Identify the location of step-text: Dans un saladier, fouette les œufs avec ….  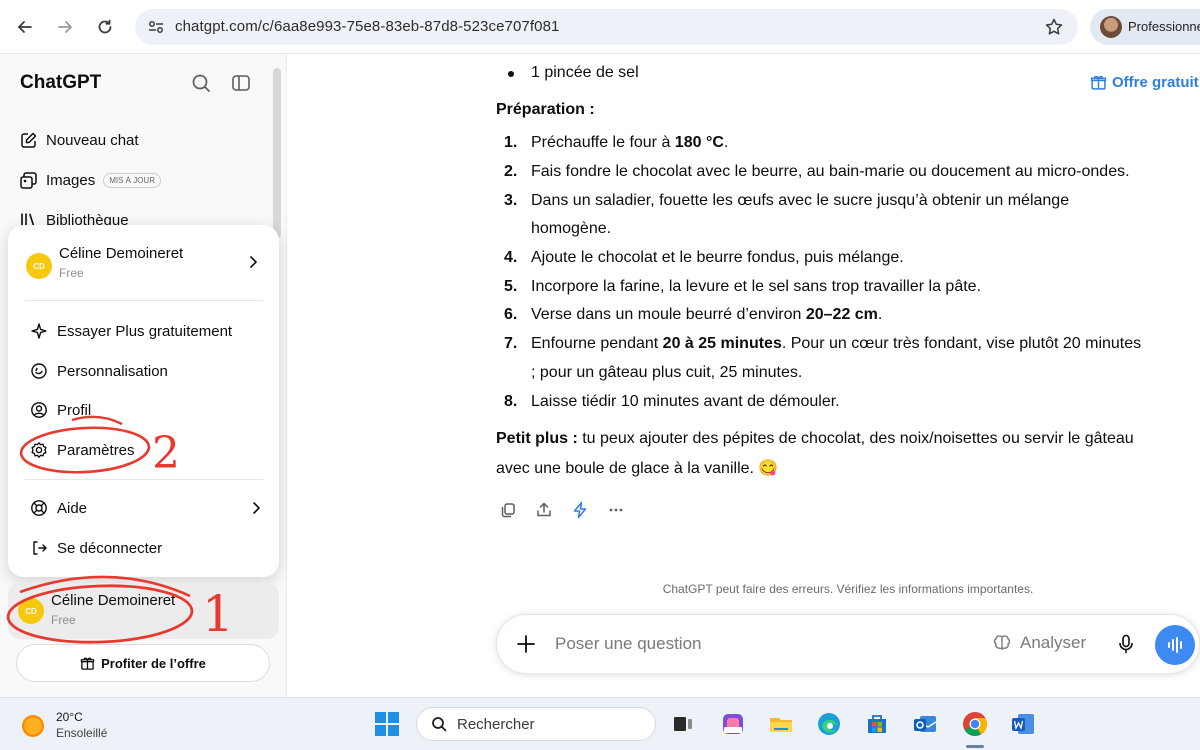
(800, 200).